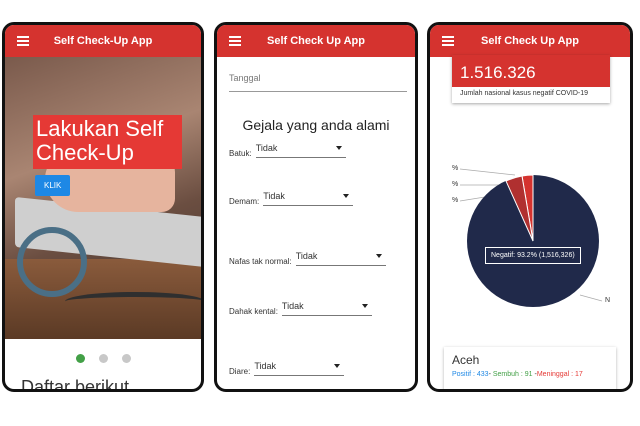 This screenshot has height=426, width=640. Describe the element at coordinates (240, 371) in the screenshot. I see `symptom-label: Diare:` at that location.